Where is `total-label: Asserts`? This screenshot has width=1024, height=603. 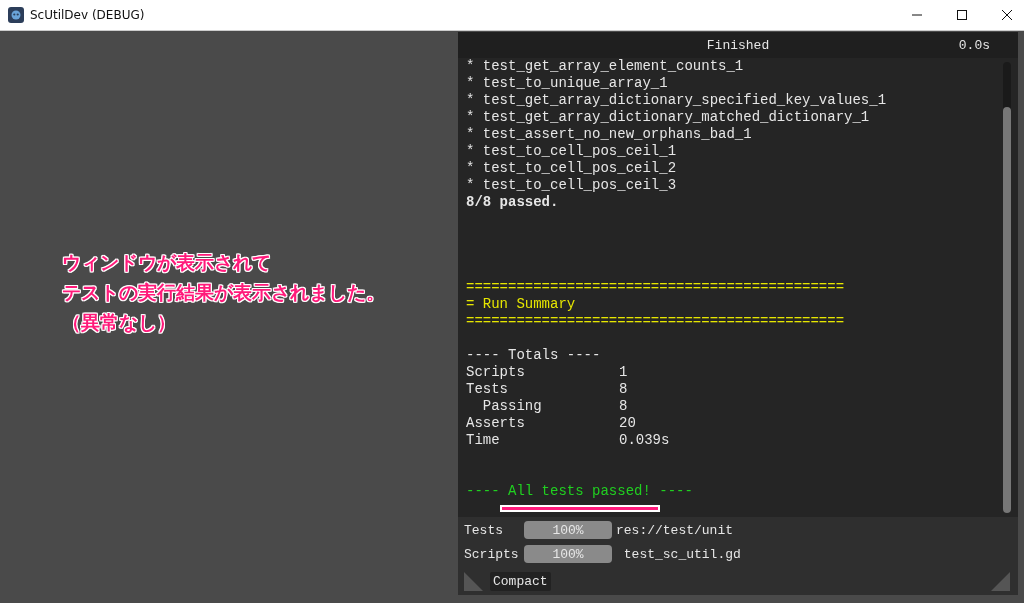
total-label: Asserts is located at coordinates (496, 423).